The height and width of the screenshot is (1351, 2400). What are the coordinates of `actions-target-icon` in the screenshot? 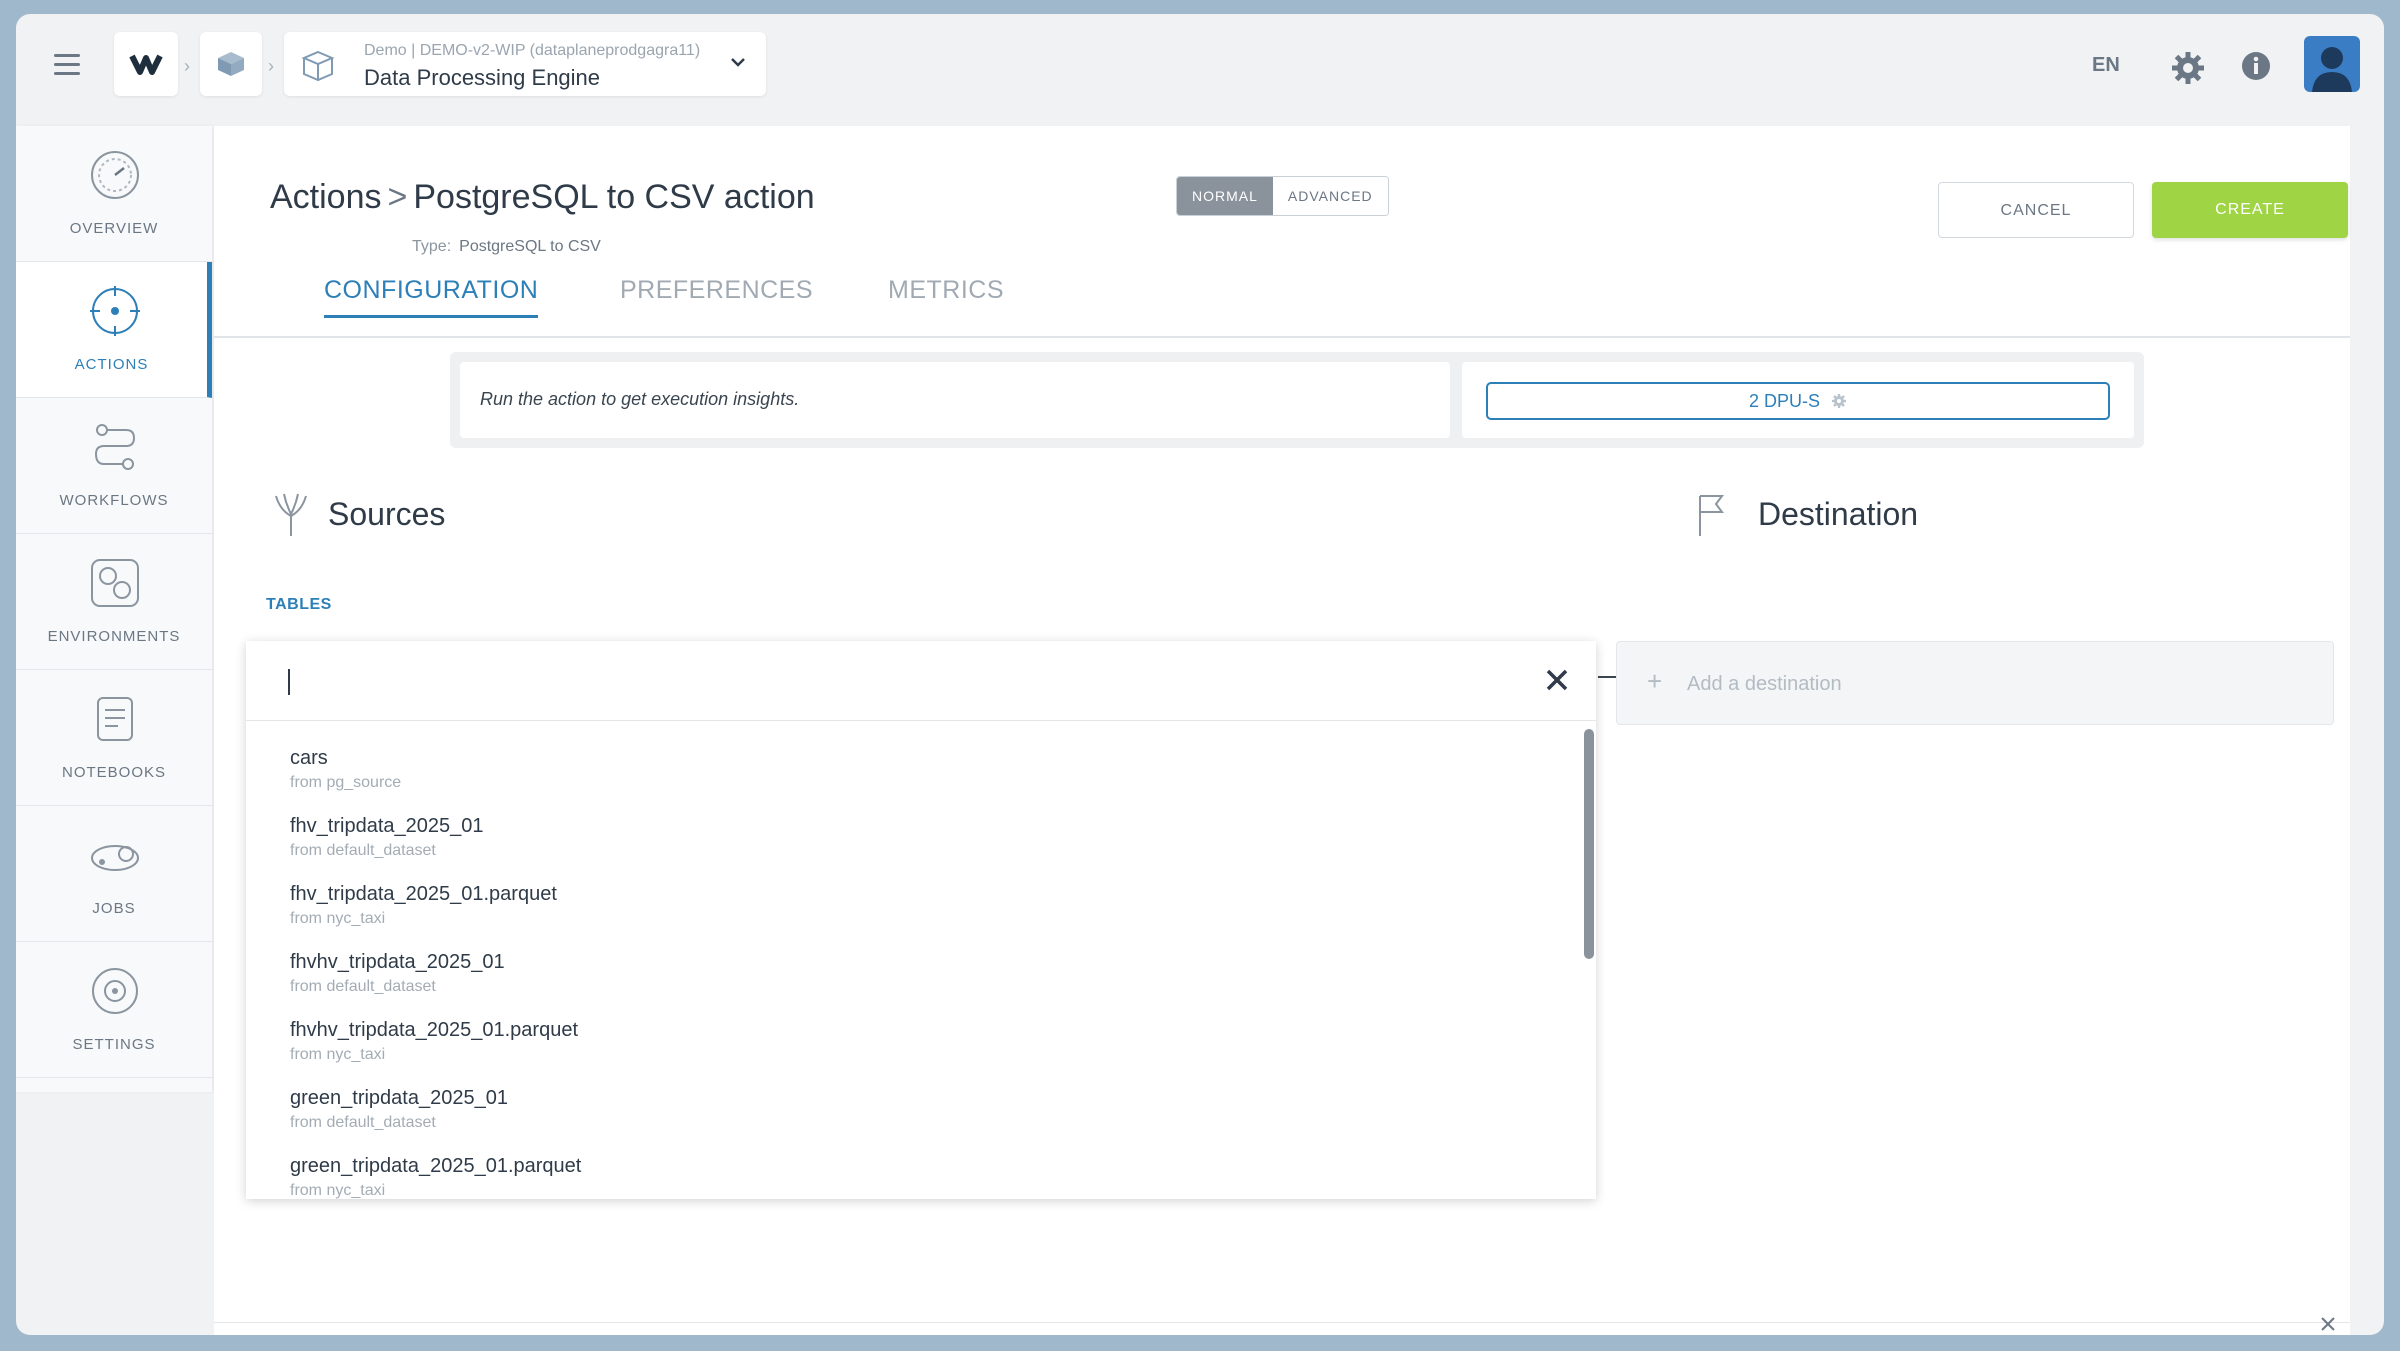 It's located at (115, 311).